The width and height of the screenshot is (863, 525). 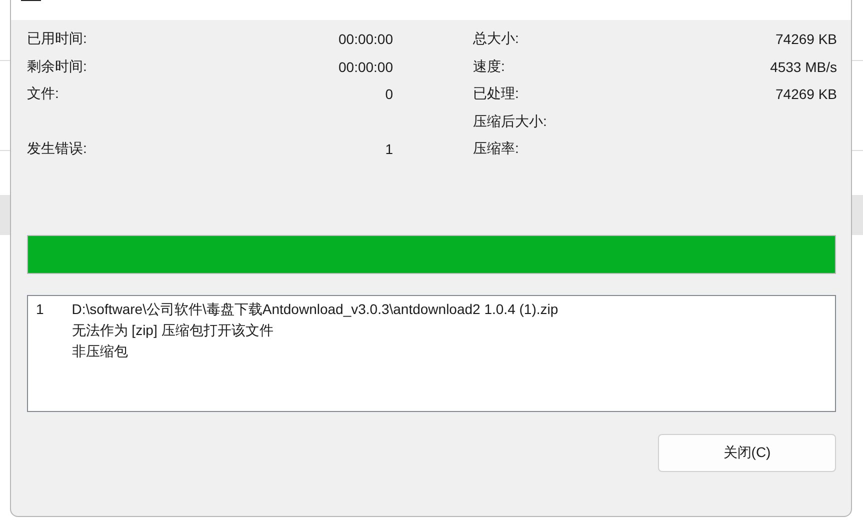 What do you see at coordinates (747, 453) in the screenshot?
I see `close-button: 关闭(C)` at bounding box center [747, 453].